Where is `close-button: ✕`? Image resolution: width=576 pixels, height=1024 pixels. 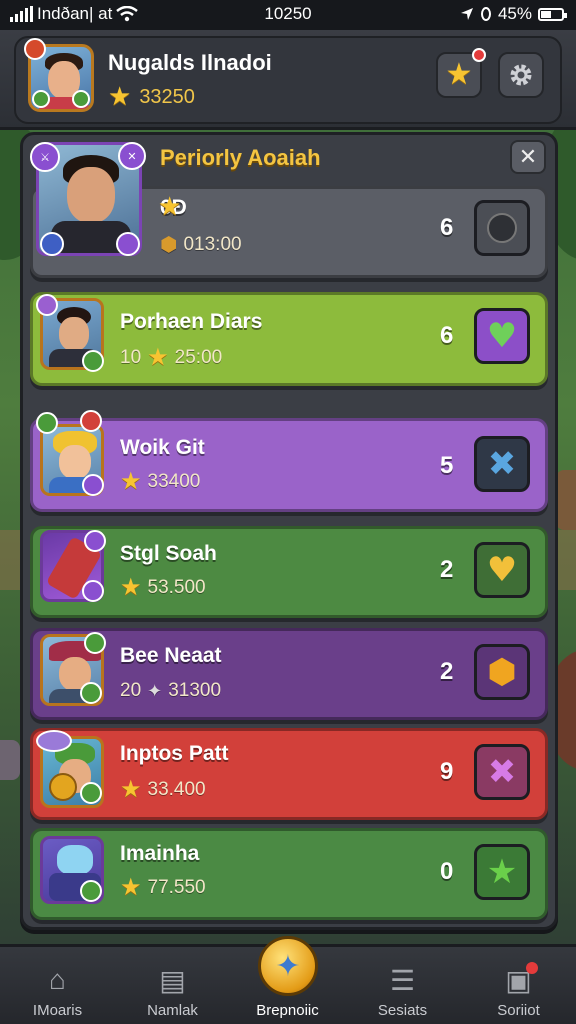 close-button: ✕ is located at coordinates (528, 157).